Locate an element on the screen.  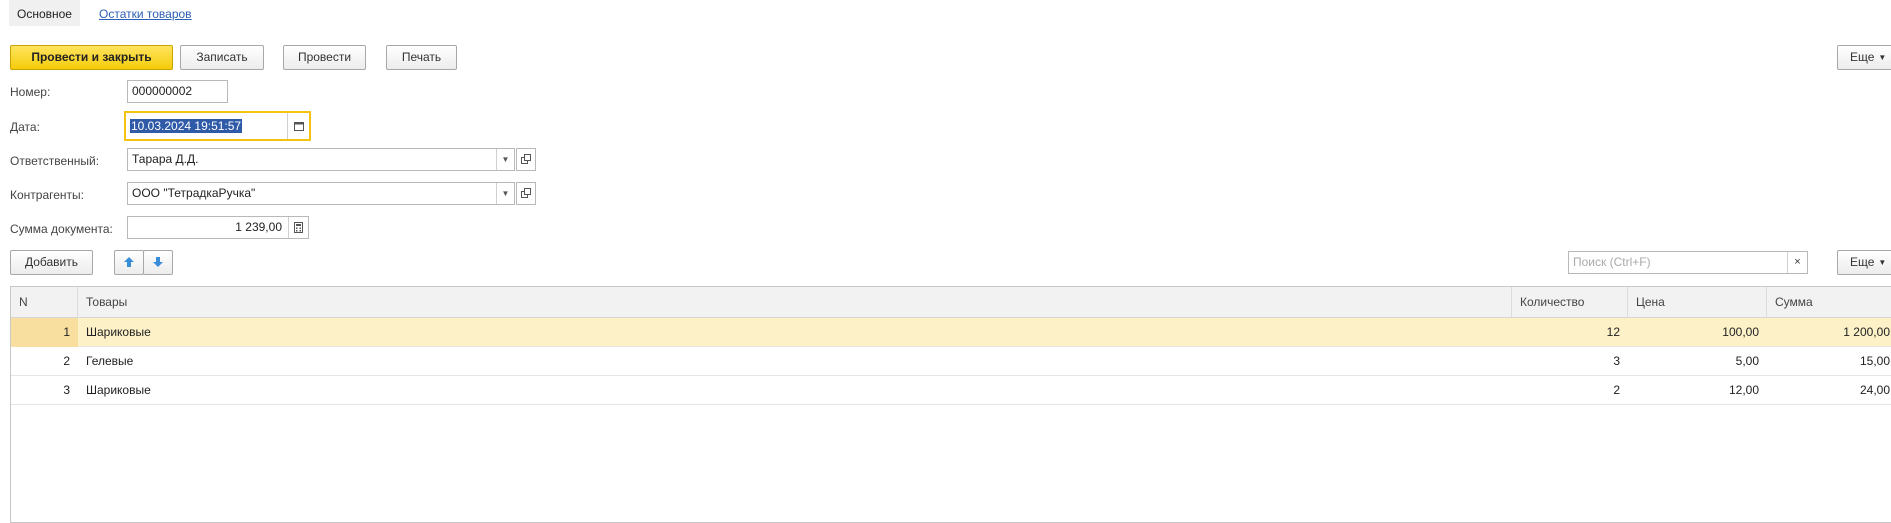
more-label: Еще is located at coordinates (1862, 57).